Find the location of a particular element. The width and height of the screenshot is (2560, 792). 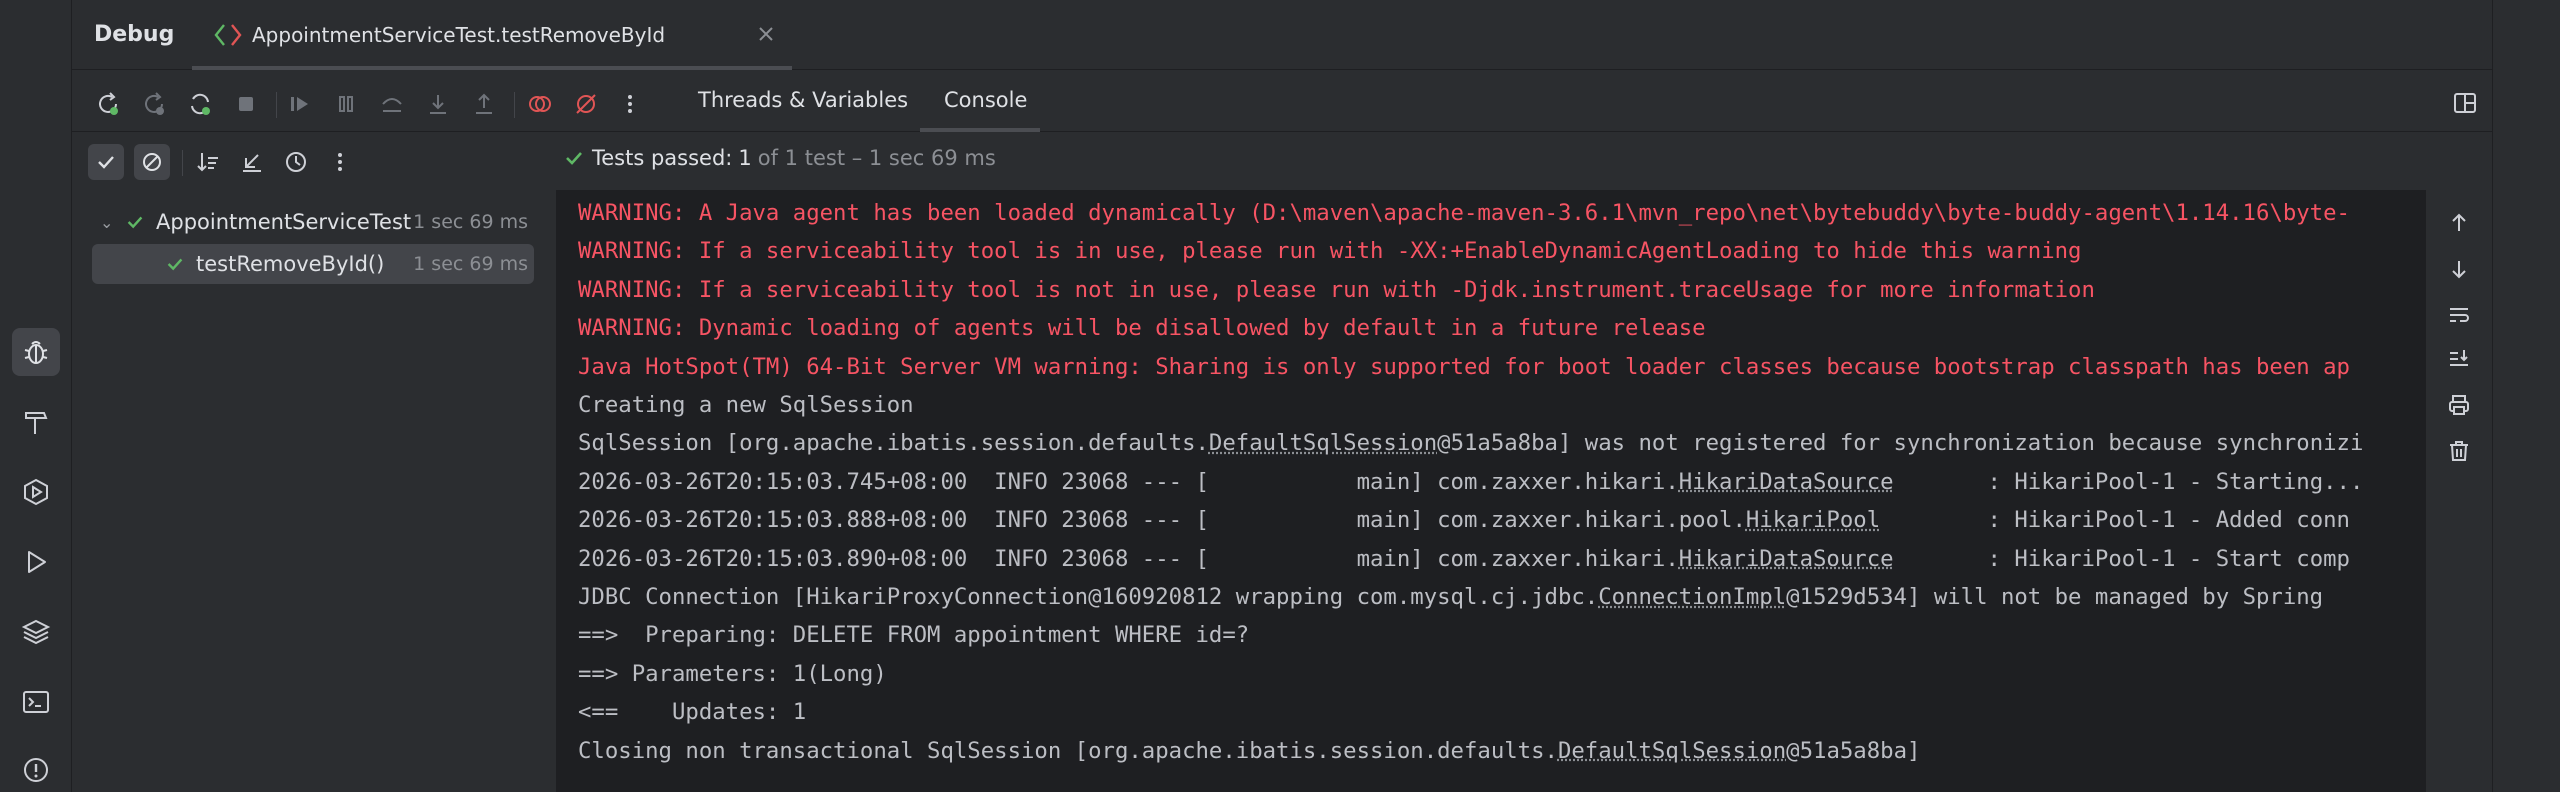

scroll-down-icon is located at coordinates (2459, 269).